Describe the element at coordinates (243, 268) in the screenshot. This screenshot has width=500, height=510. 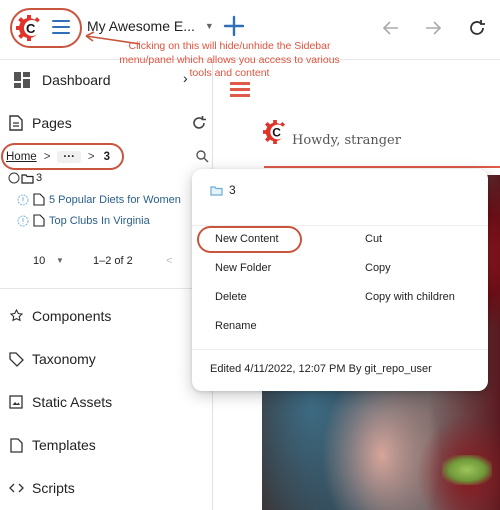
I see `menu-item-new-folder: New Folder` at that location.